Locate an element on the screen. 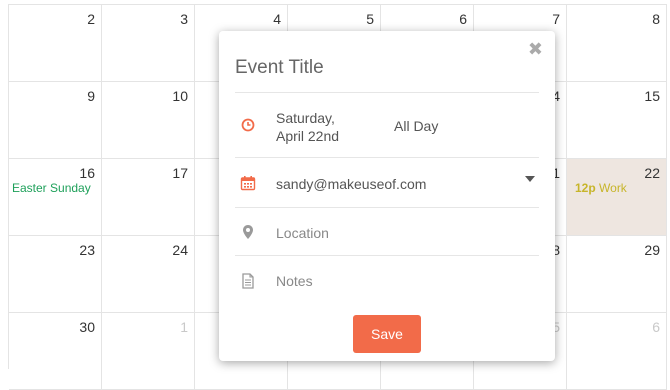  day-number: 24 is located at coordinates (180, 250).